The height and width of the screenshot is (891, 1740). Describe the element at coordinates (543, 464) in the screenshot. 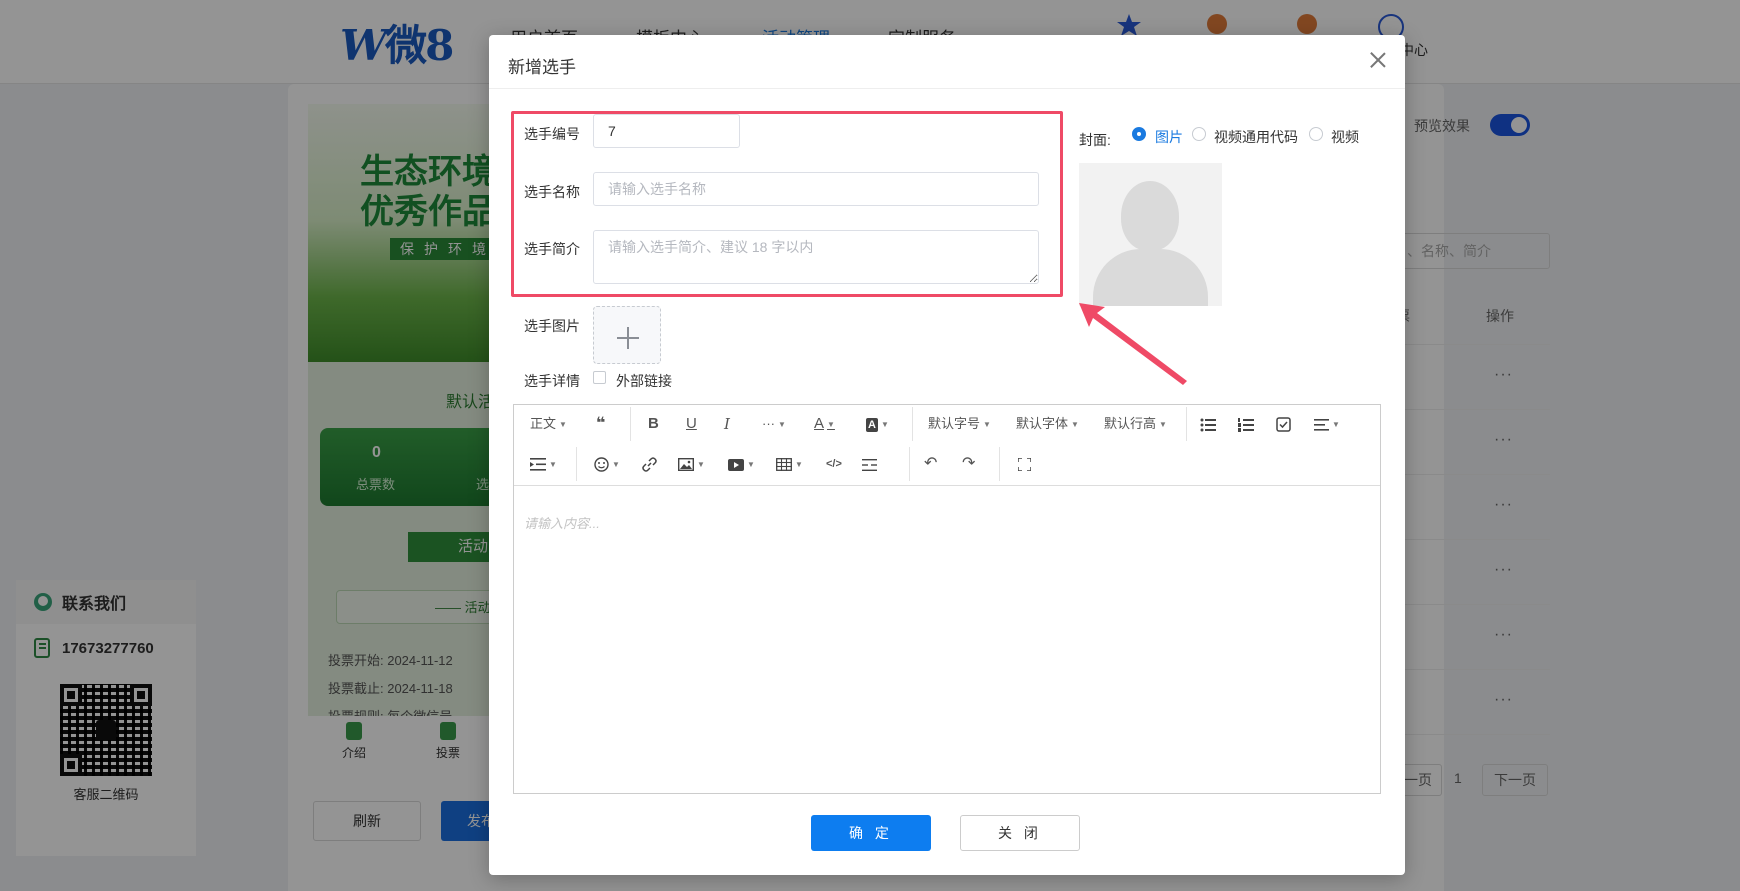

I see `indent-dropdown: ▼` at that location.